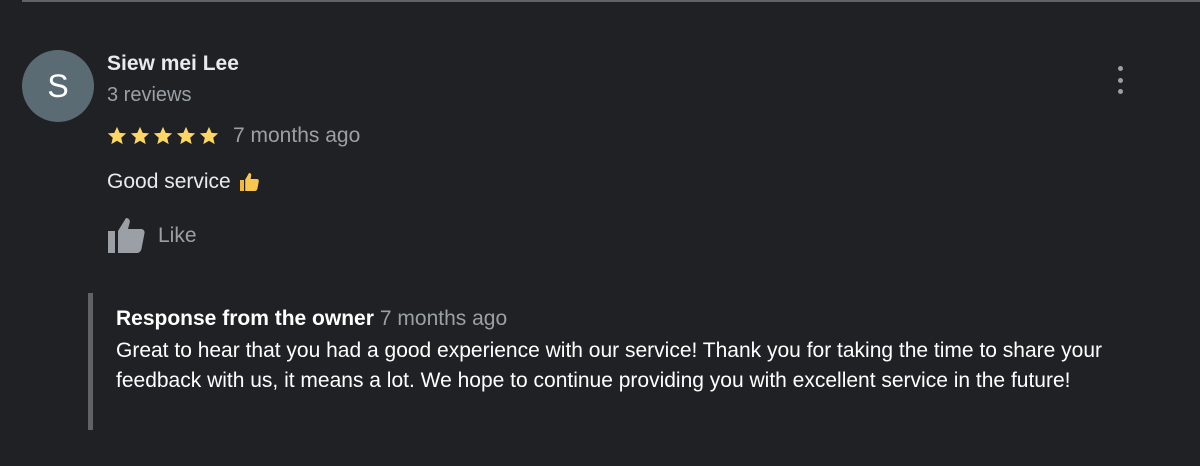 The width and height of the screenshot is (1200, 466). I want to click on avatar: S, so click(58, 86).